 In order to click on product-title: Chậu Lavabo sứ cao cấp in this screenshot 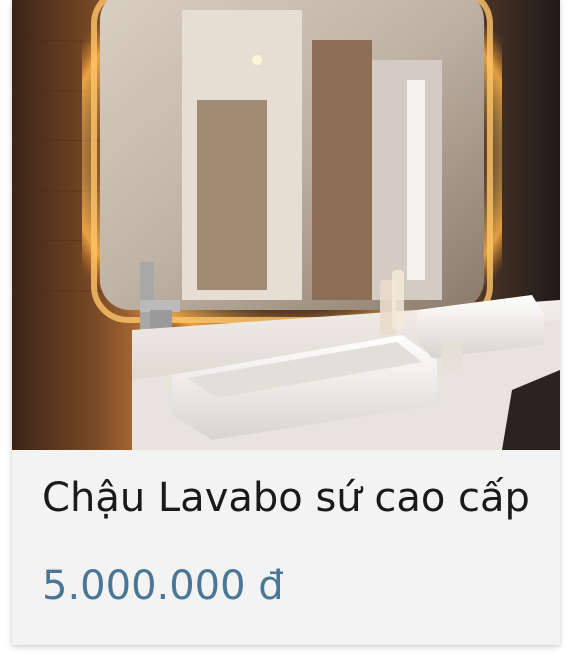, I will do `click(286, 498)`.